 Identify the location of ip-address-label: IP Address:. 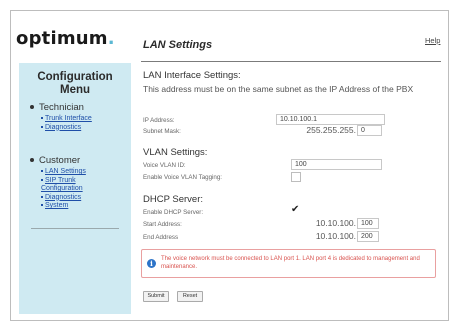
(159, 120).